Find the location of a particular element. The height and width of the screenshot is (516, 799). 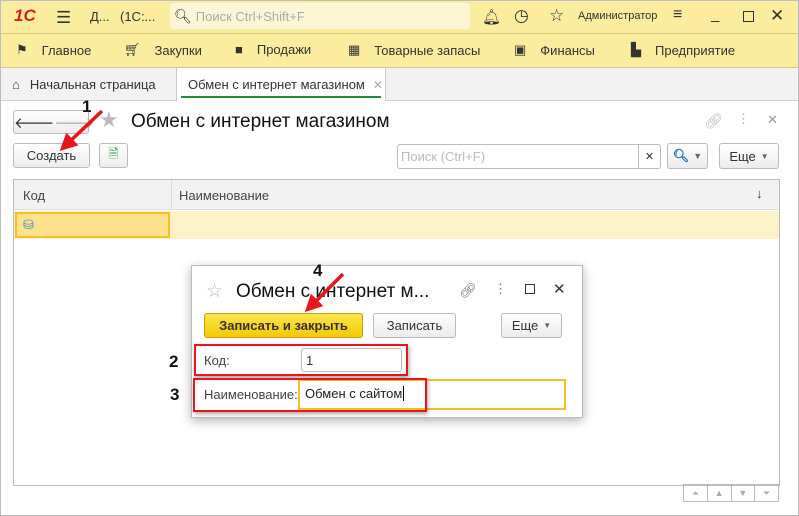

annotation-arrows is located at coordinates (202, 211).